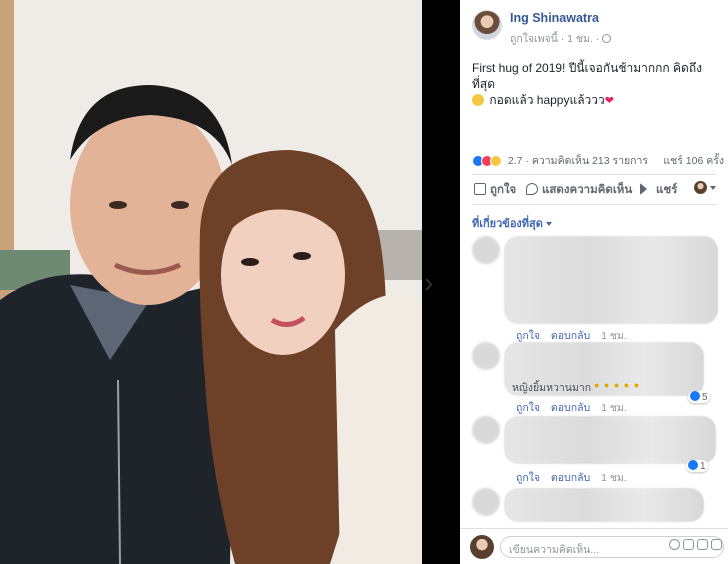  I want to click on share-label: แชร์, so click(667, 190).